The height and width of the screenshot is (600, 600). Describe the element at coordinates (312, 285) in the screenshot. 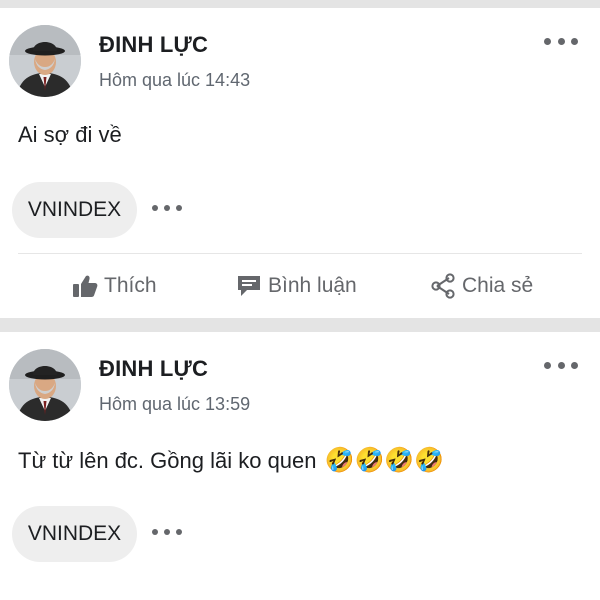

I see `comment-label: Bình luận` at that location.